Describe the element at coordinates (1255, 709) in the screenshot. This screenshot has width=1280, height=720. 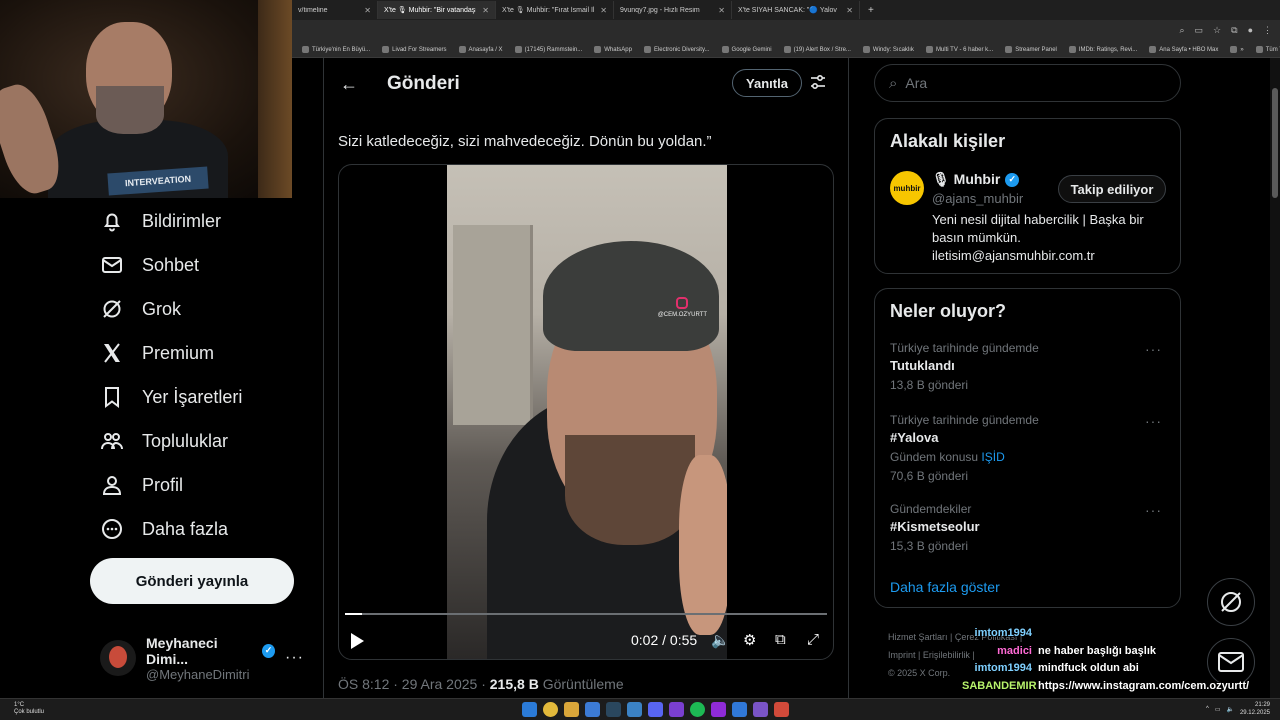
I see `clock: 21:29 29.12.2025` at that location.